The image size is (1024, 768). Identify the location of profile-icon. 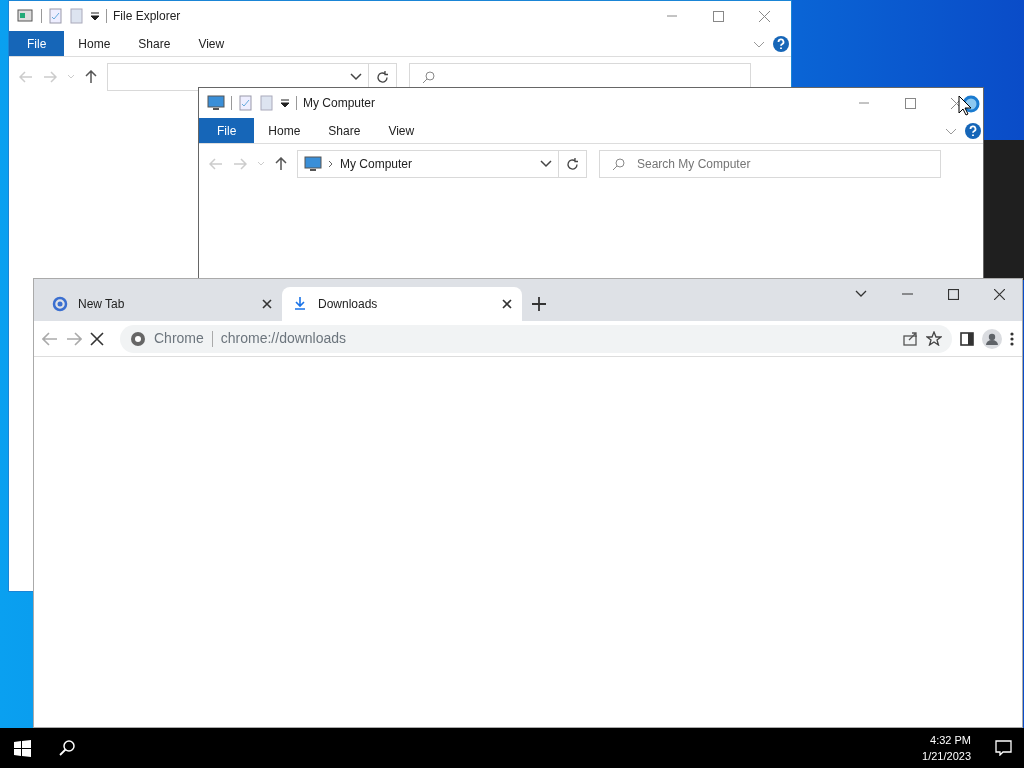
(992, 338).